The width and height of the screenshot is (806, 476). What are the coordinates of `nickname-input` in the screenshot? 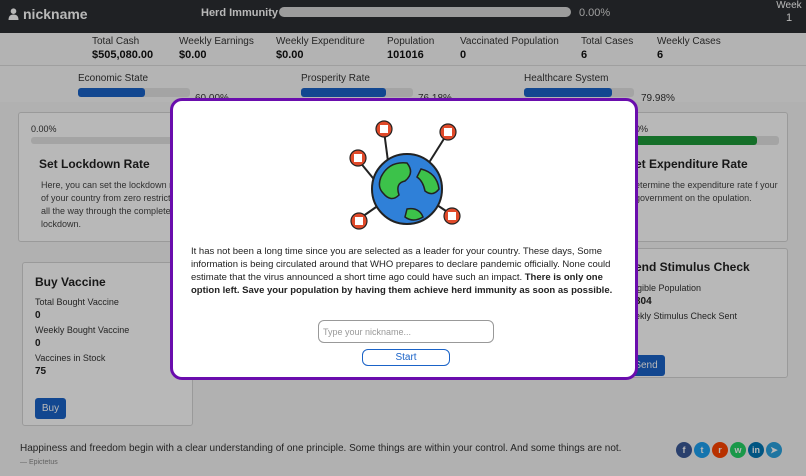 It's located at (406, 331).